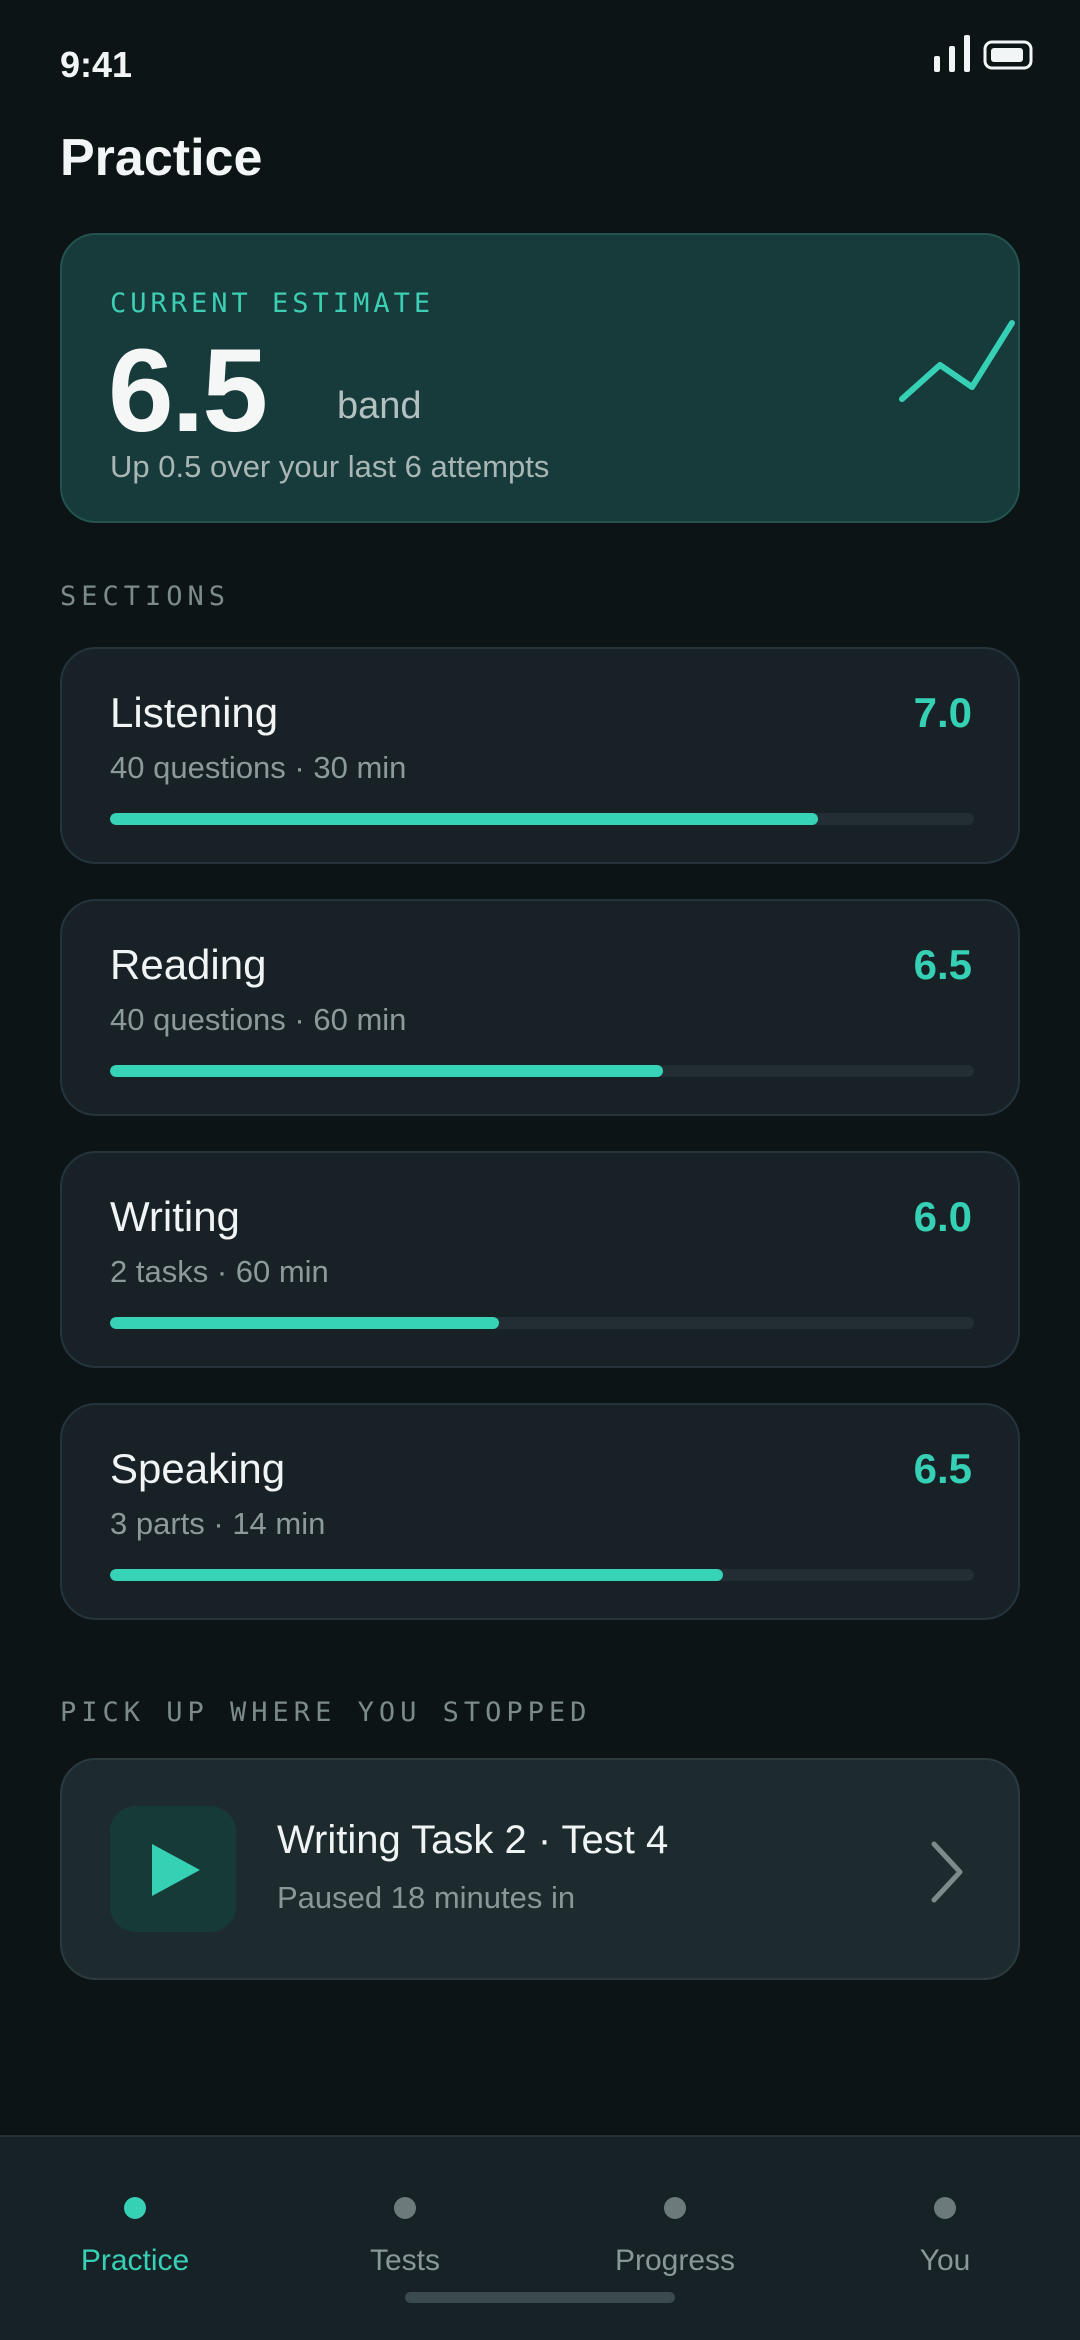 The image size is (1080, 2340). Describe the element at coordinates (194, 712) in the screenshot. I see `section-name: Listening` at that location.